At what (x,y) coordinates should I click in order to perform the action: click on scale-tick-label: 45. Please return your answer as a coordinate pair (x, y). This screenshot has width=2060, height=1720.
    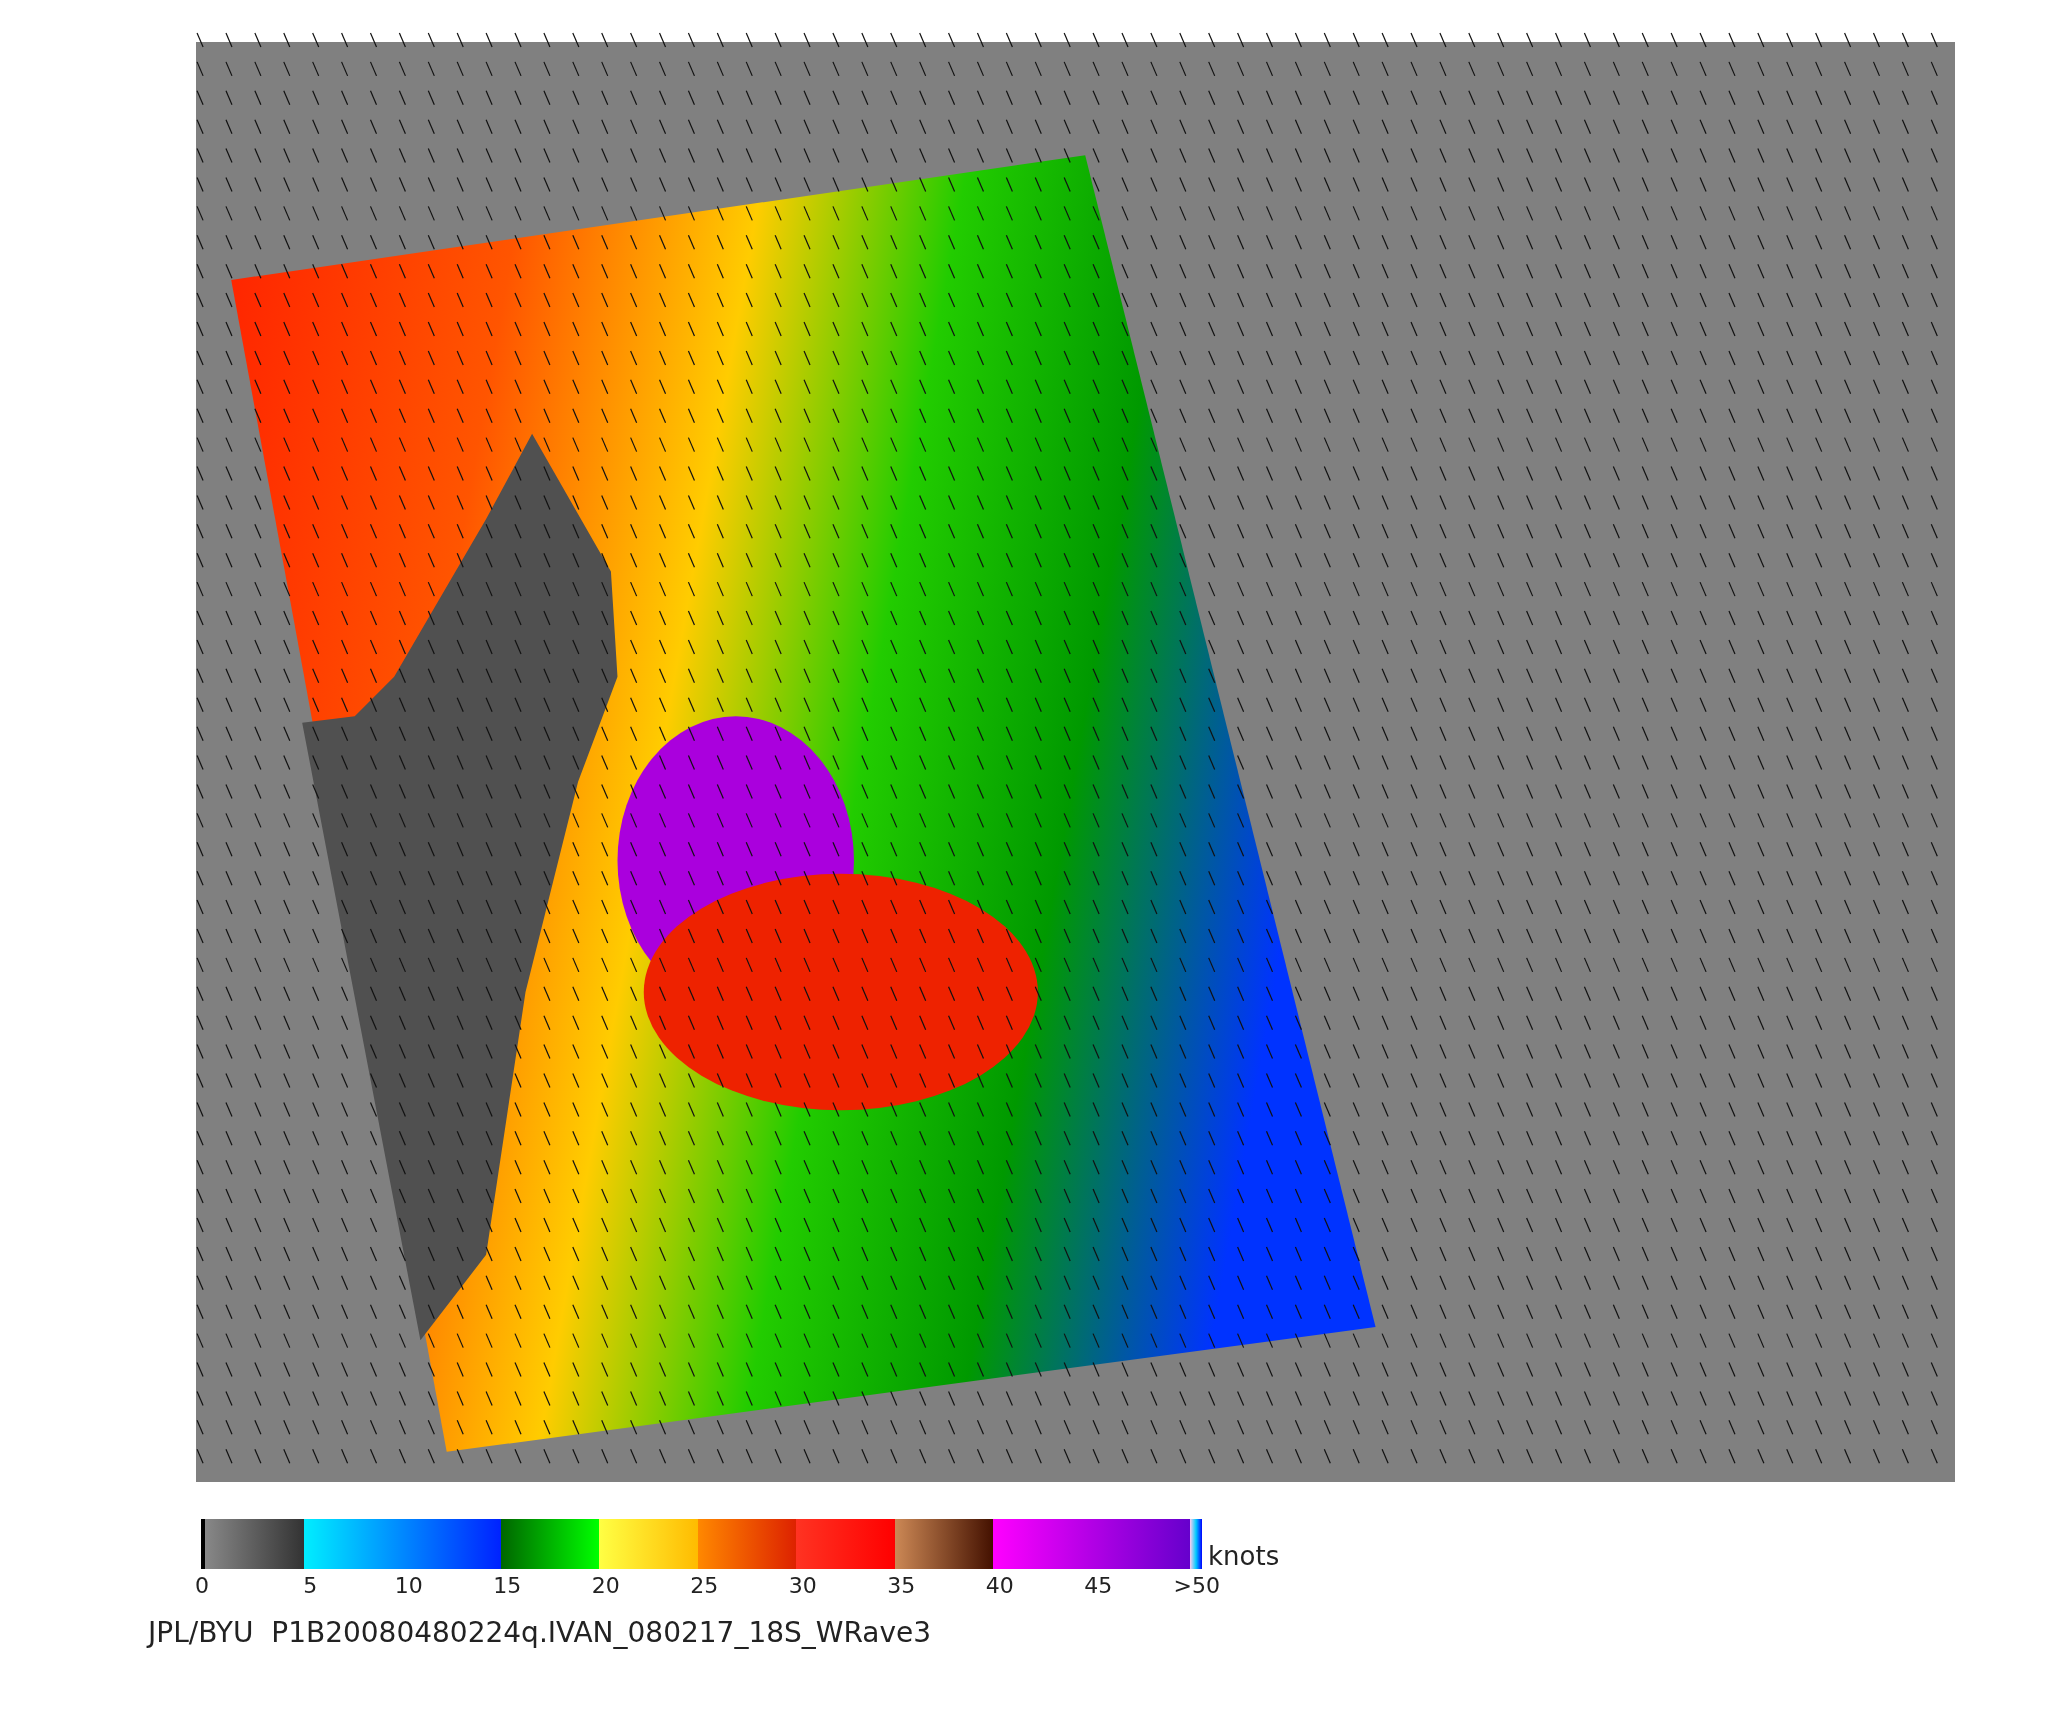
    Looking at the image, I should click on (1098, 1585).